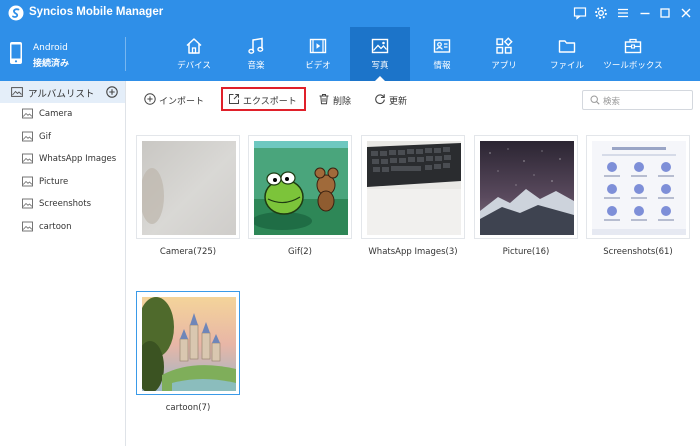  What do you see at coordinates (567, 54) in the screenshot?
I see `tab-files: ファイル` at bounding box center [567, 54].